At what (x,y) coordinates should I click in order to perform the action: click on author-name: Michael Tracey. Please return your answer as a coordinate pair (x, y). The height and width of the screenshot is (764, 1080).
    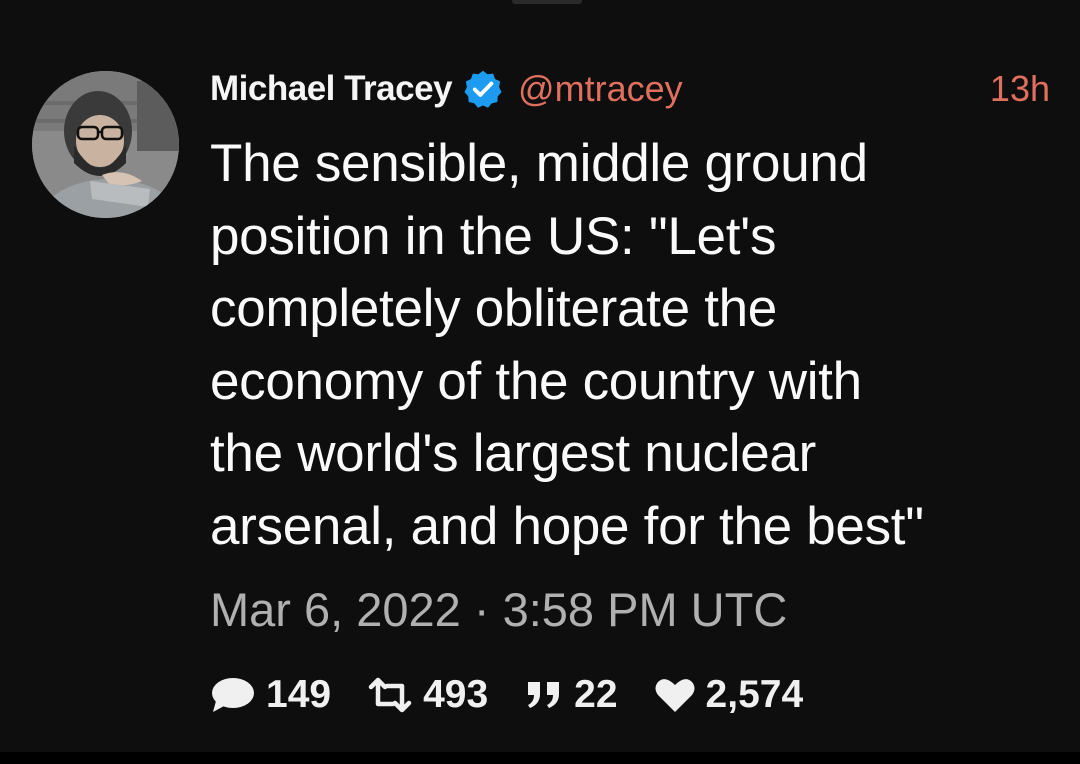
    Looking at the image, I should click on (331, 89).